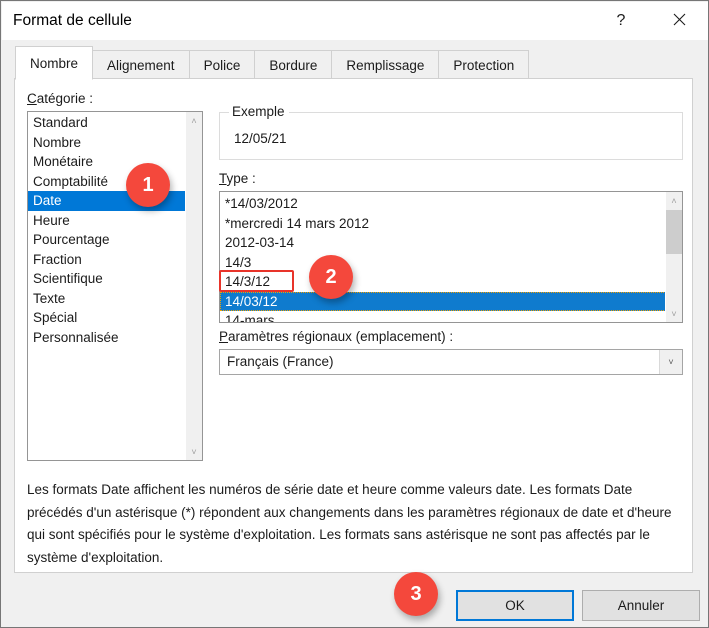 The height and width of the screenshot is (628, 709). I want to click on tab-protection: Protection, so click(484, 64).